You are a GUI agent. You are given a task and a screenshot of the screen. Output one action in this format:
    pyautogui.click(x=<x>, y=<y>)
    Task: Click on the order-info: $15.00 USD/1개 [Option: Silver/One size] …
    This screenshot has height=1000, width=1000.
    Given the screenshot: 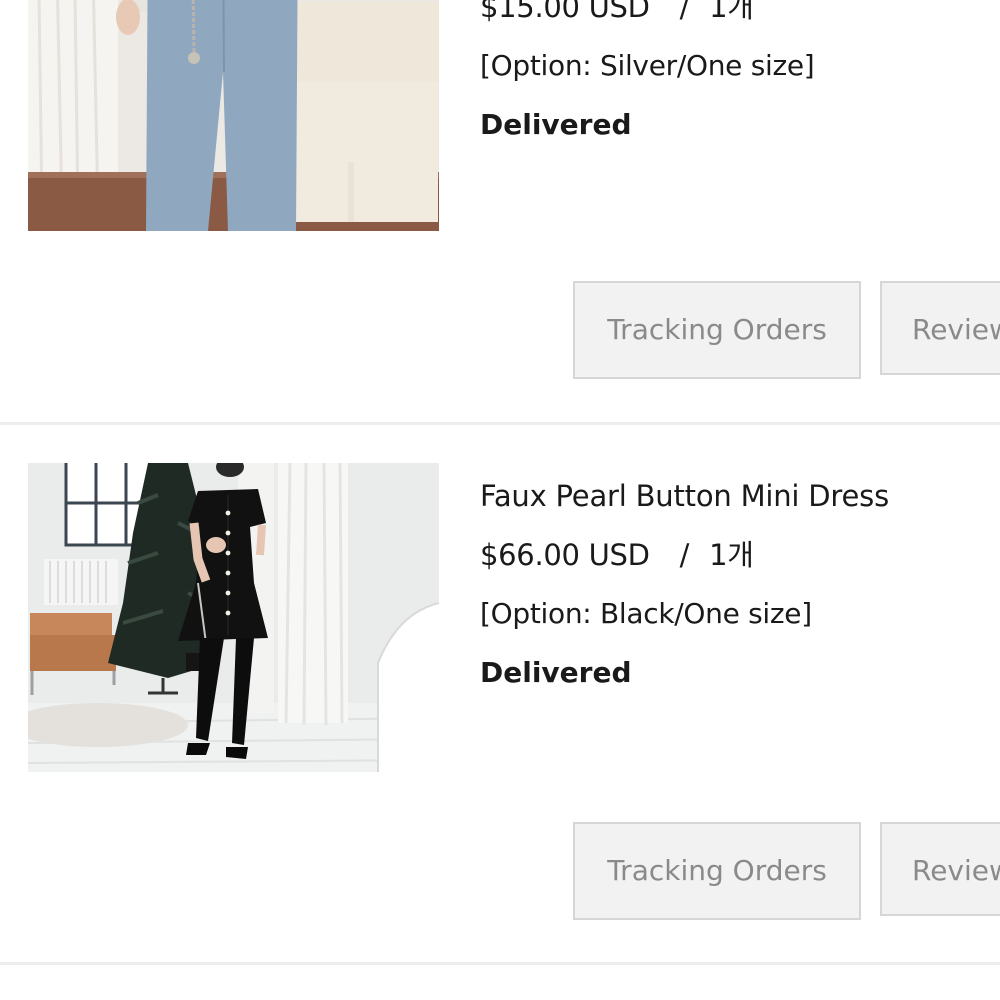 What is the action you would take?
    pyautogui.click(x=647, y=72)
    